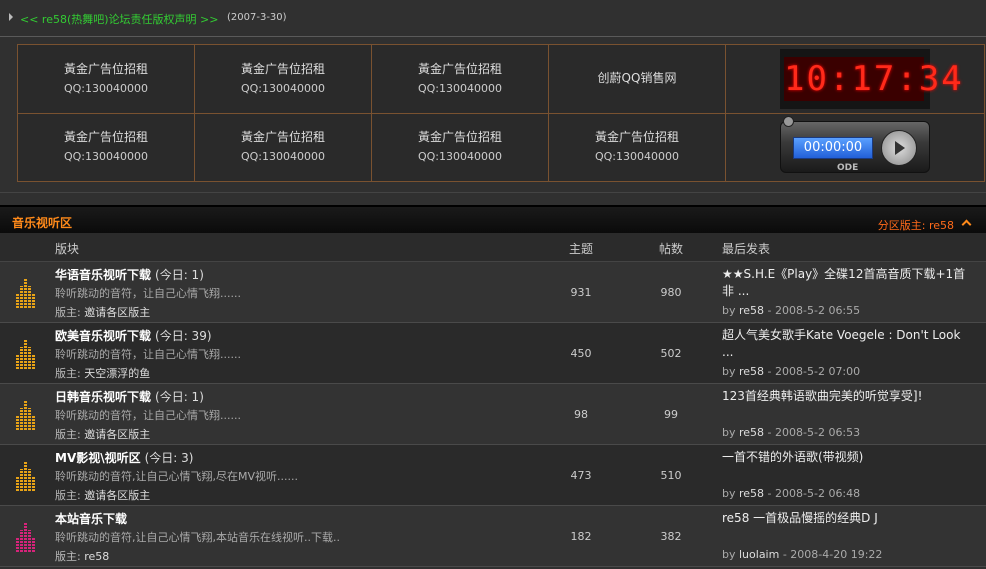 The width and height of the screenshot is (986, 569). I want to click on post-count: 980, so click(671, 292).